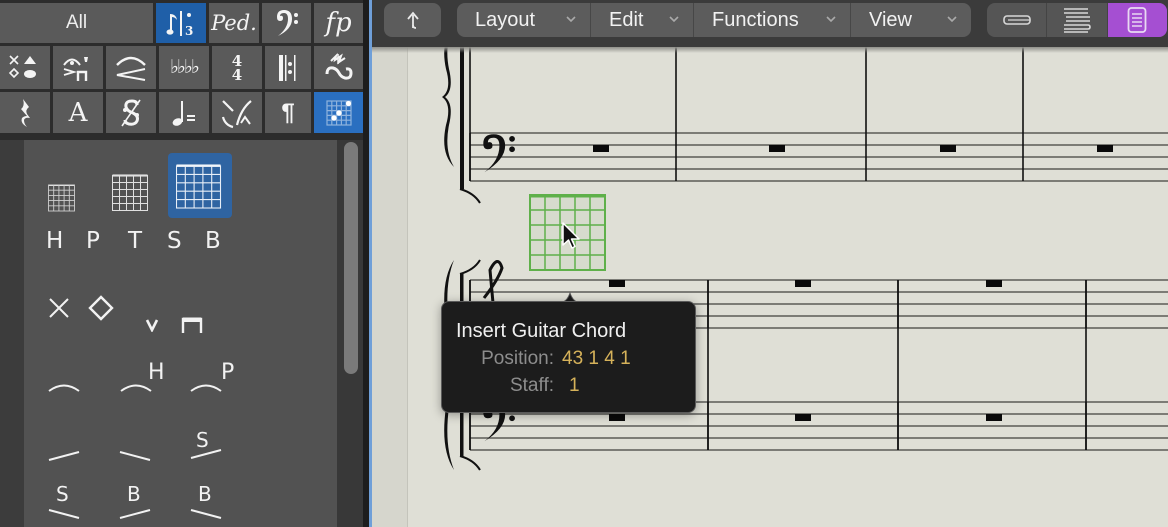 The image size is (1168, 527). I want to click on slide-letter: S, so click(174, 241).